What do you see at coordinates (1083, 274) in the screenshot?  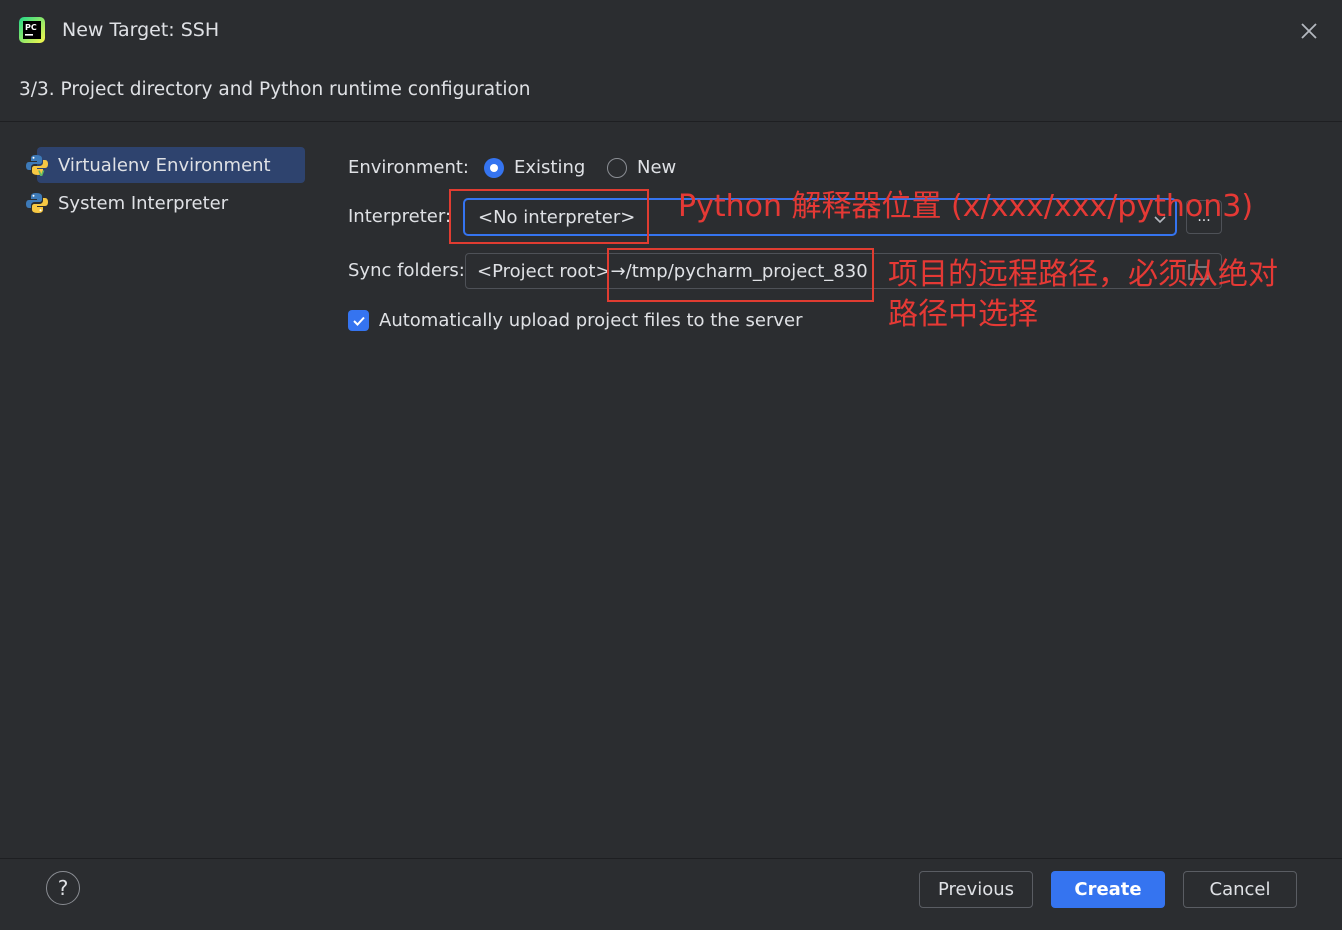 I see `annotation-sync-note-line1: 项目的远程路径，必须从绝对` at bounding box center [1083, 274].